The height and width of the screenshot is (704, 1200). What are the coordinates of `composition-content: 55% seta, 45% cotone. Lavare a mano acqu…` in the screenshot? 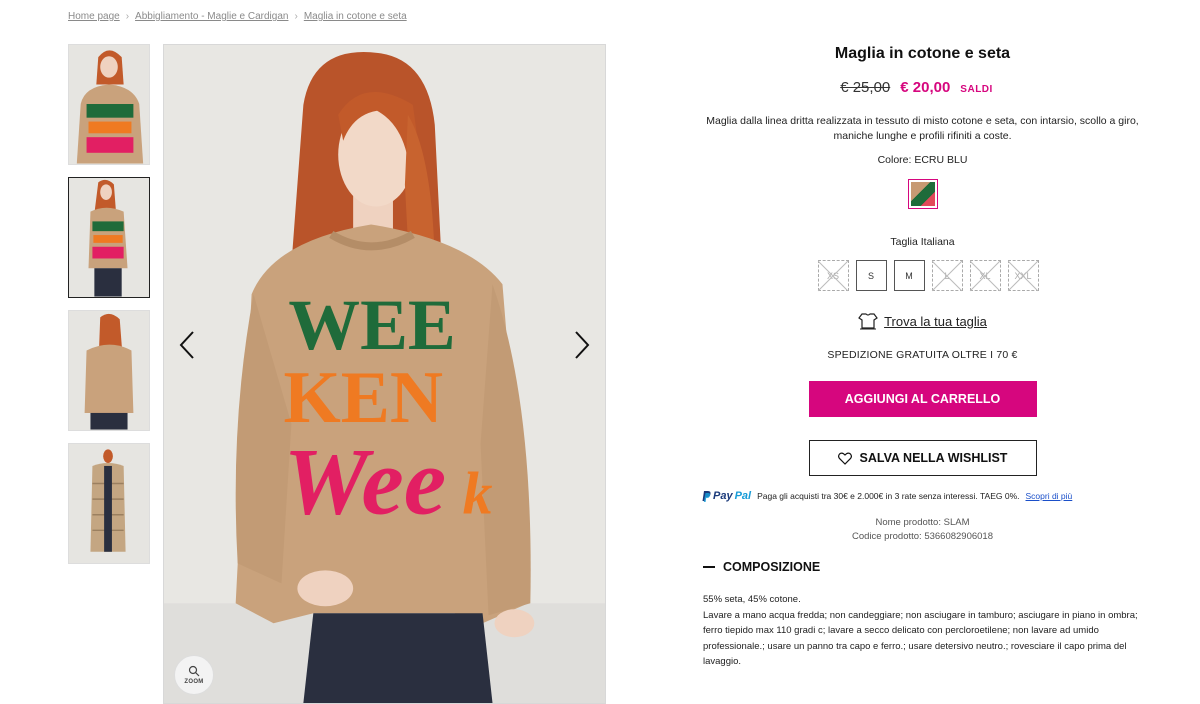 It's located at (925, 631).